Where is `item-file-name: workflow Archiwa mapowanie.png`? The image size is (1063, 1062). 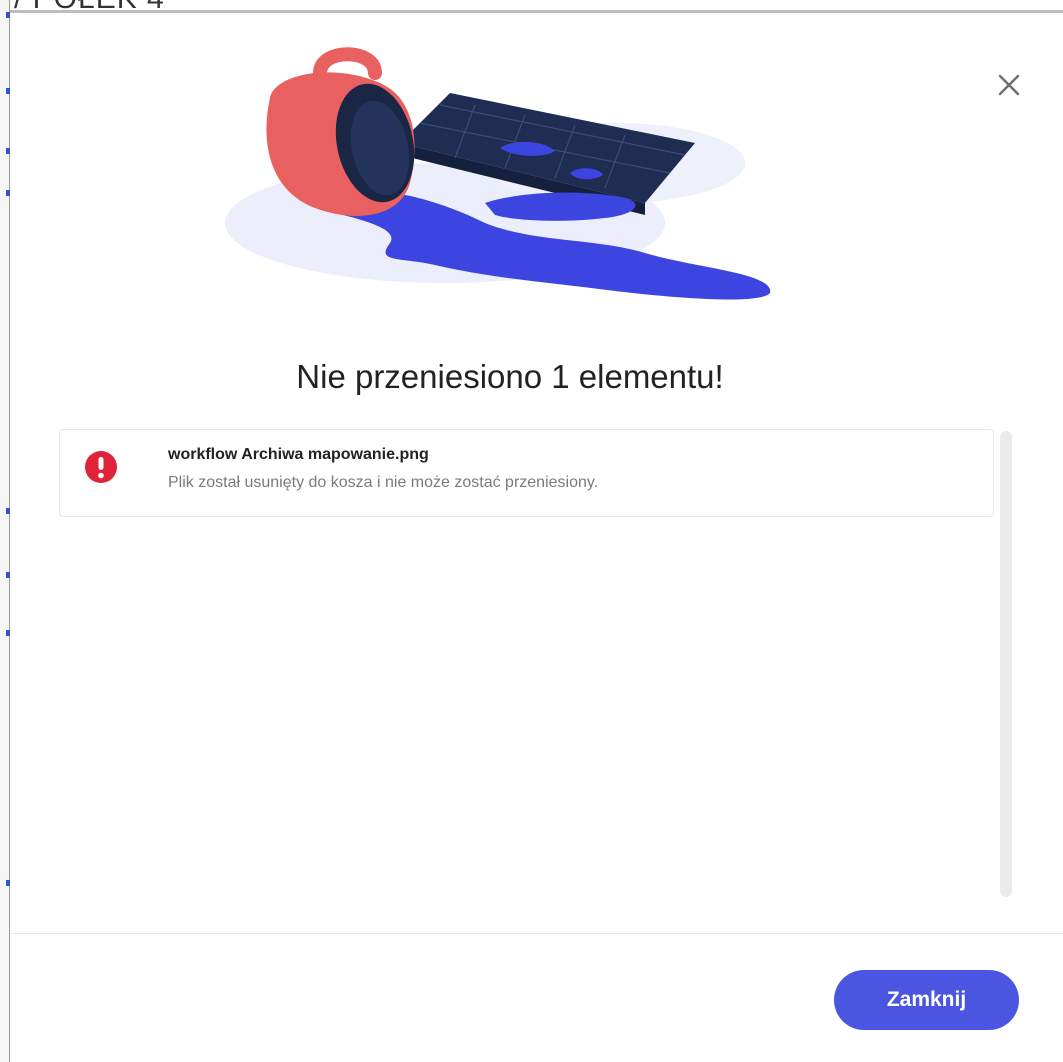 item-file-name: workflow Archiwa mapowanie.png is located at coordinates (298, 454).